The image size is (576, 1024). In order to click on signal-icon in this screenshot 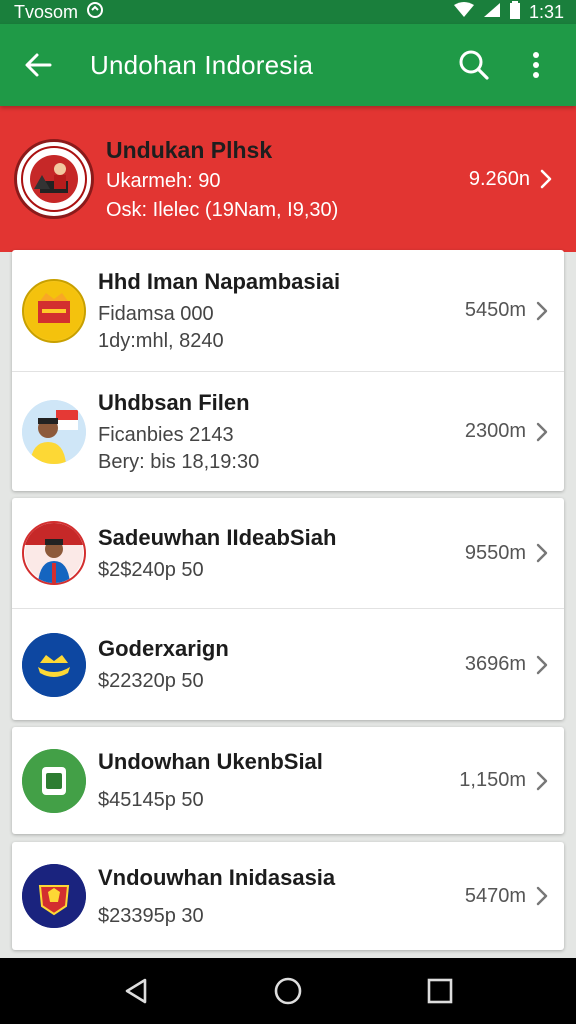, I will do `click(492, 12)`.